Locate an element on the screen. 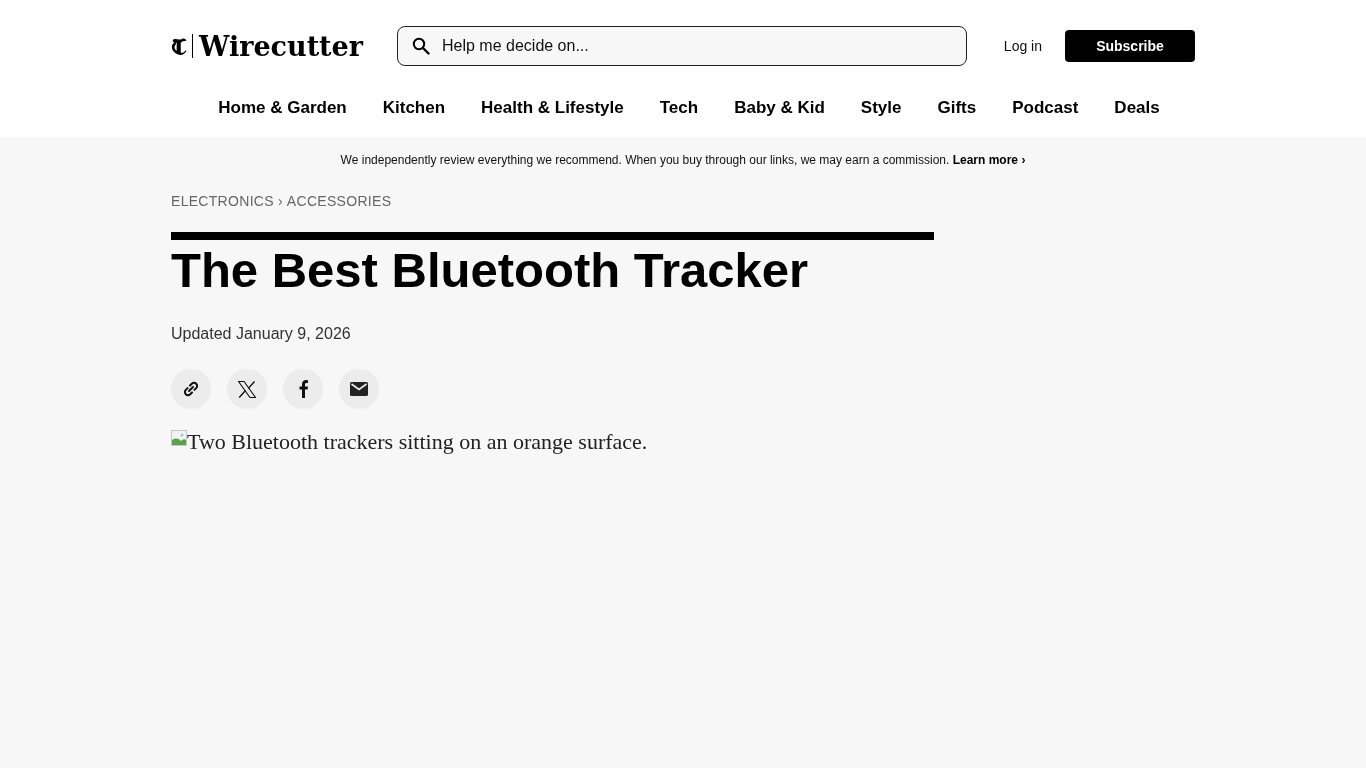  share-facebook-button is located at coordinates (303, 389).